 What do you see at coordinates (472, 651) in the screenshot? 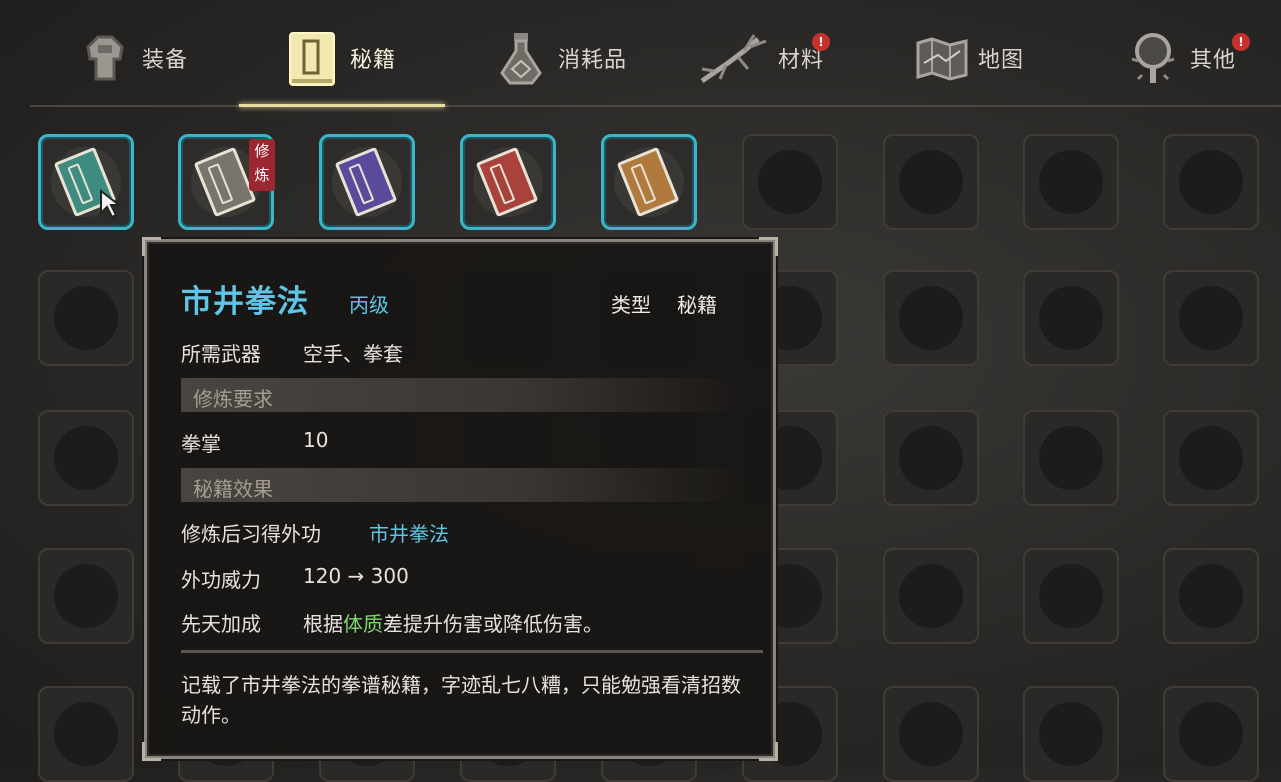
I see `tooltip-divider` at bounding box center [472, 651].